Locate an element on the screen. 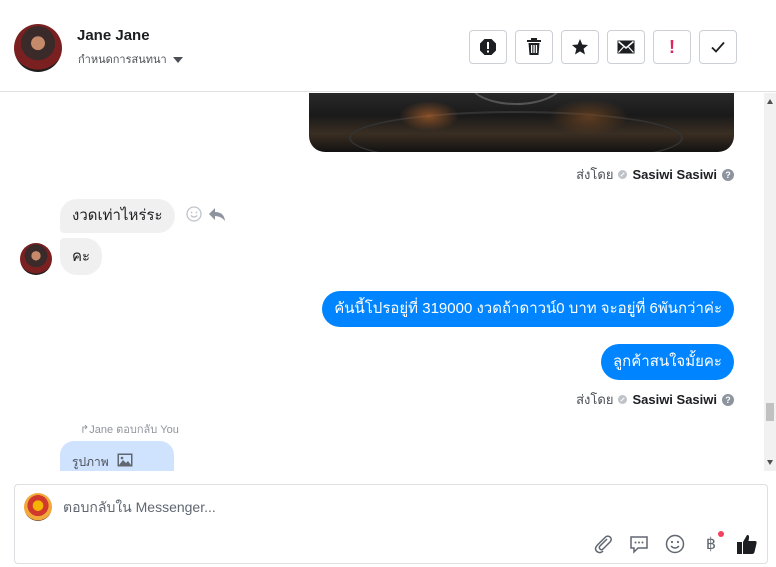 This screenshot has height=567, width=776. saved-replies-button is located at coordinates (639, 544).